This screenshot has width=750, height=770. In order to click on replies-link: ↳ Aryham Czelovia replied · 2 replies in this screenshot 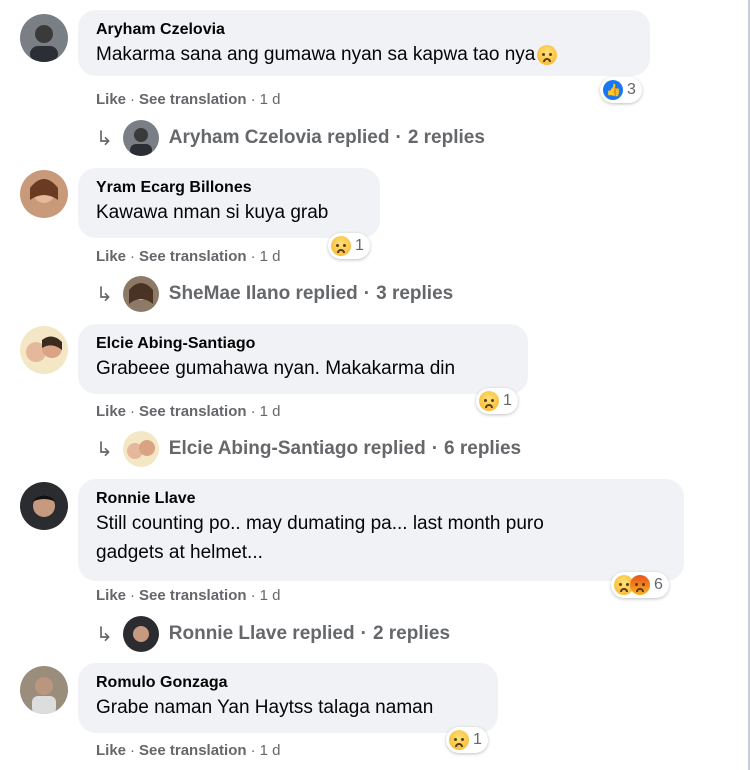, I will do `click(290, 138)`.